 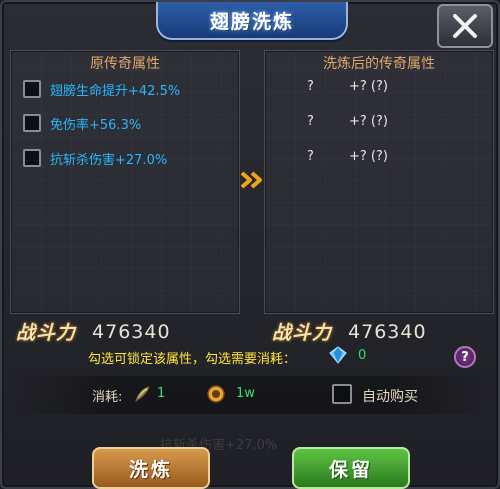 What do you see at coordinates (96, 125) in the screenshot?
I see `attribute-label-2: 免伤率+56.3%` at bounding box center [96, 125].